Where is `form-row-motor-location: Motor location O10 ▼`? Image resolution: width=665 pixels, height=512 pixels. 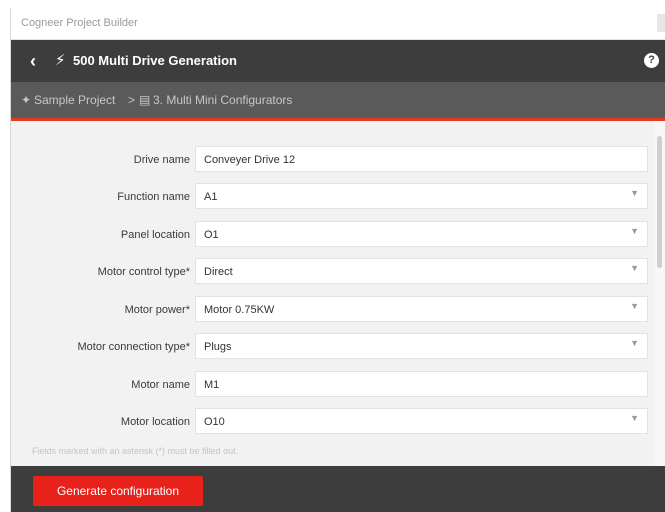 form-row-motor-location: Motor location O10 ▼ is located at coordinates (332, 422).